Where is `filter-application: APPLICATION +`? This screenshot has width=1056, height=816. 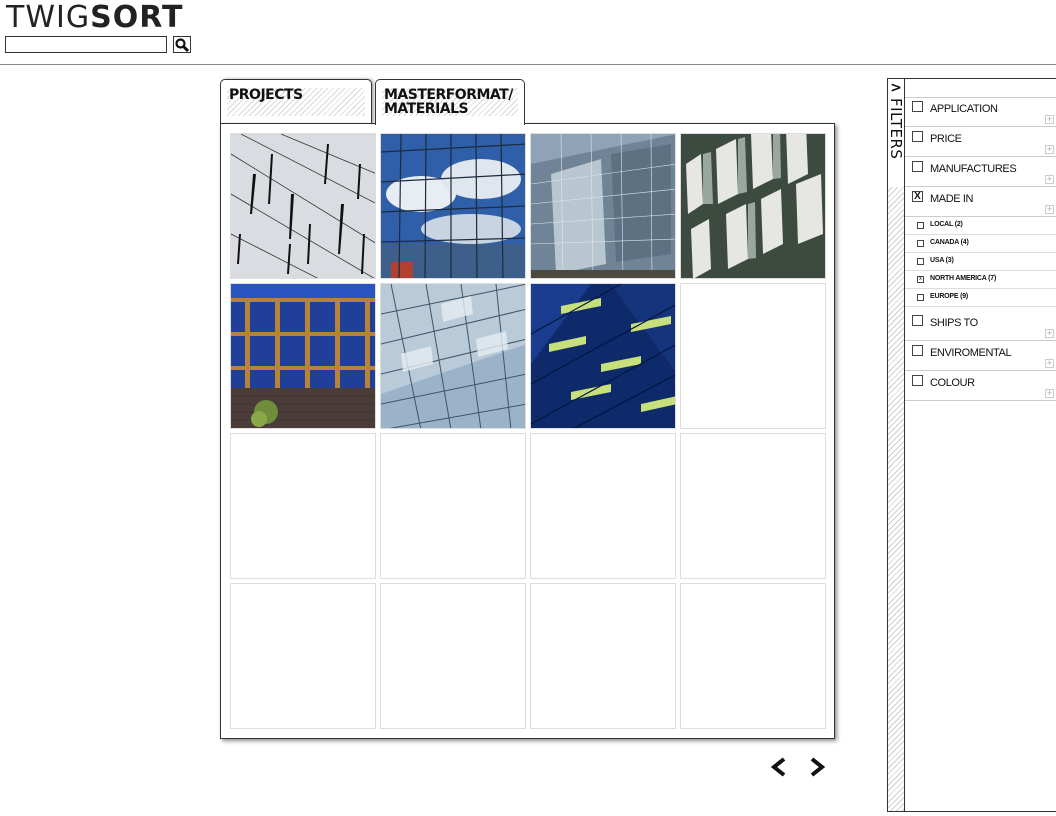
filter-application: APPLICATION + is located at coordinates (980, 112).